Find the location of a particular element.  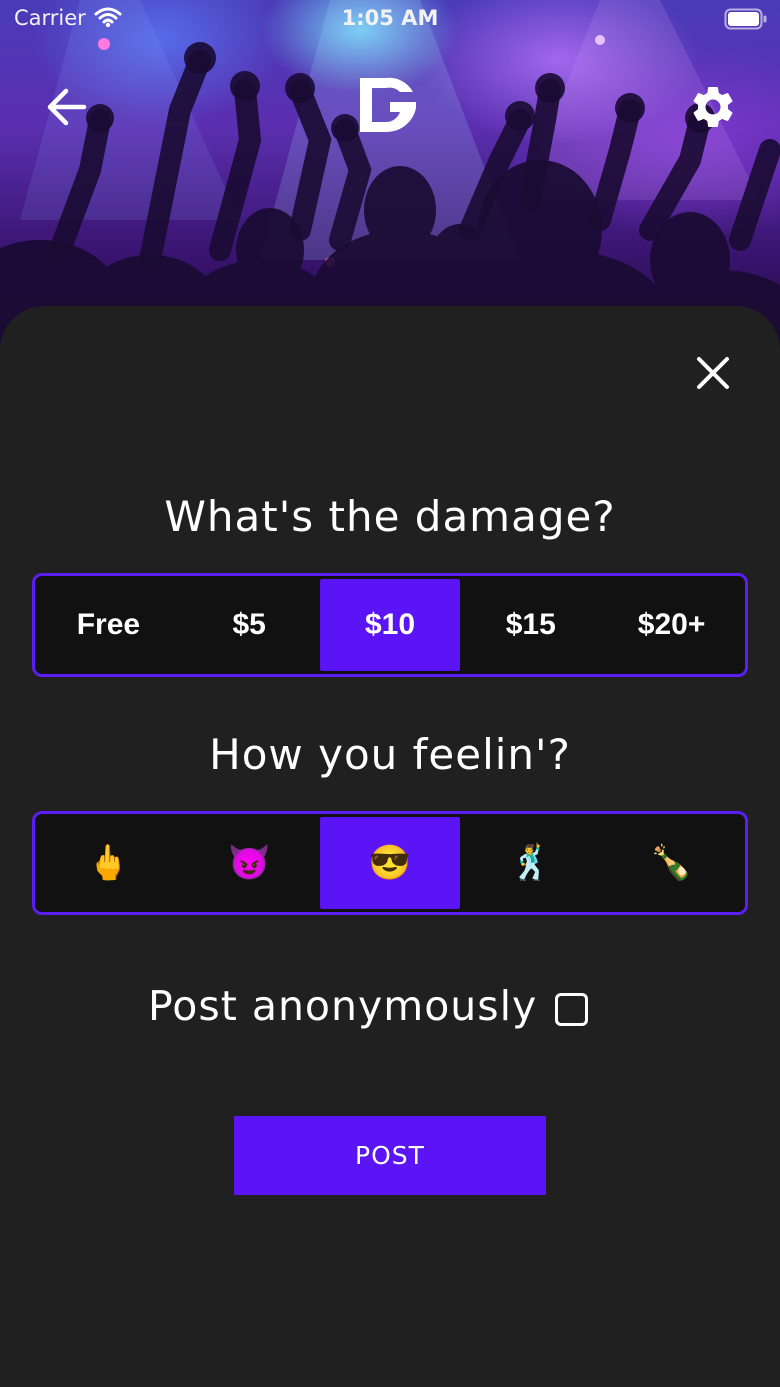

mood-segmented-control: 🖕 😈 😎 🕺 🍾 is located at coordinates (390, 863).